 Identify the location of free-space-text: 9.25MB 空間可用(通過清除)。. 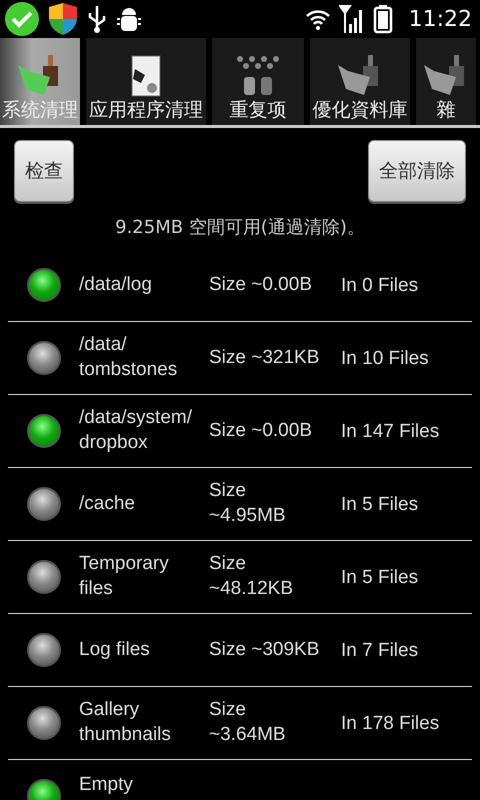
(240, 227).